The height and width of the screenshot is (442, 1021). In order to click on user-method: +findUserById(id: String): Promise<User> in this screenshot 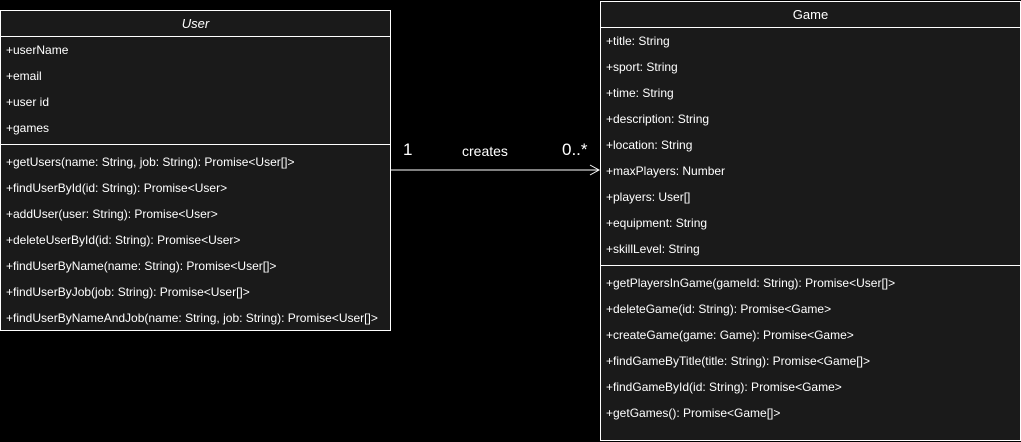, I will do `click(117, 188)`.